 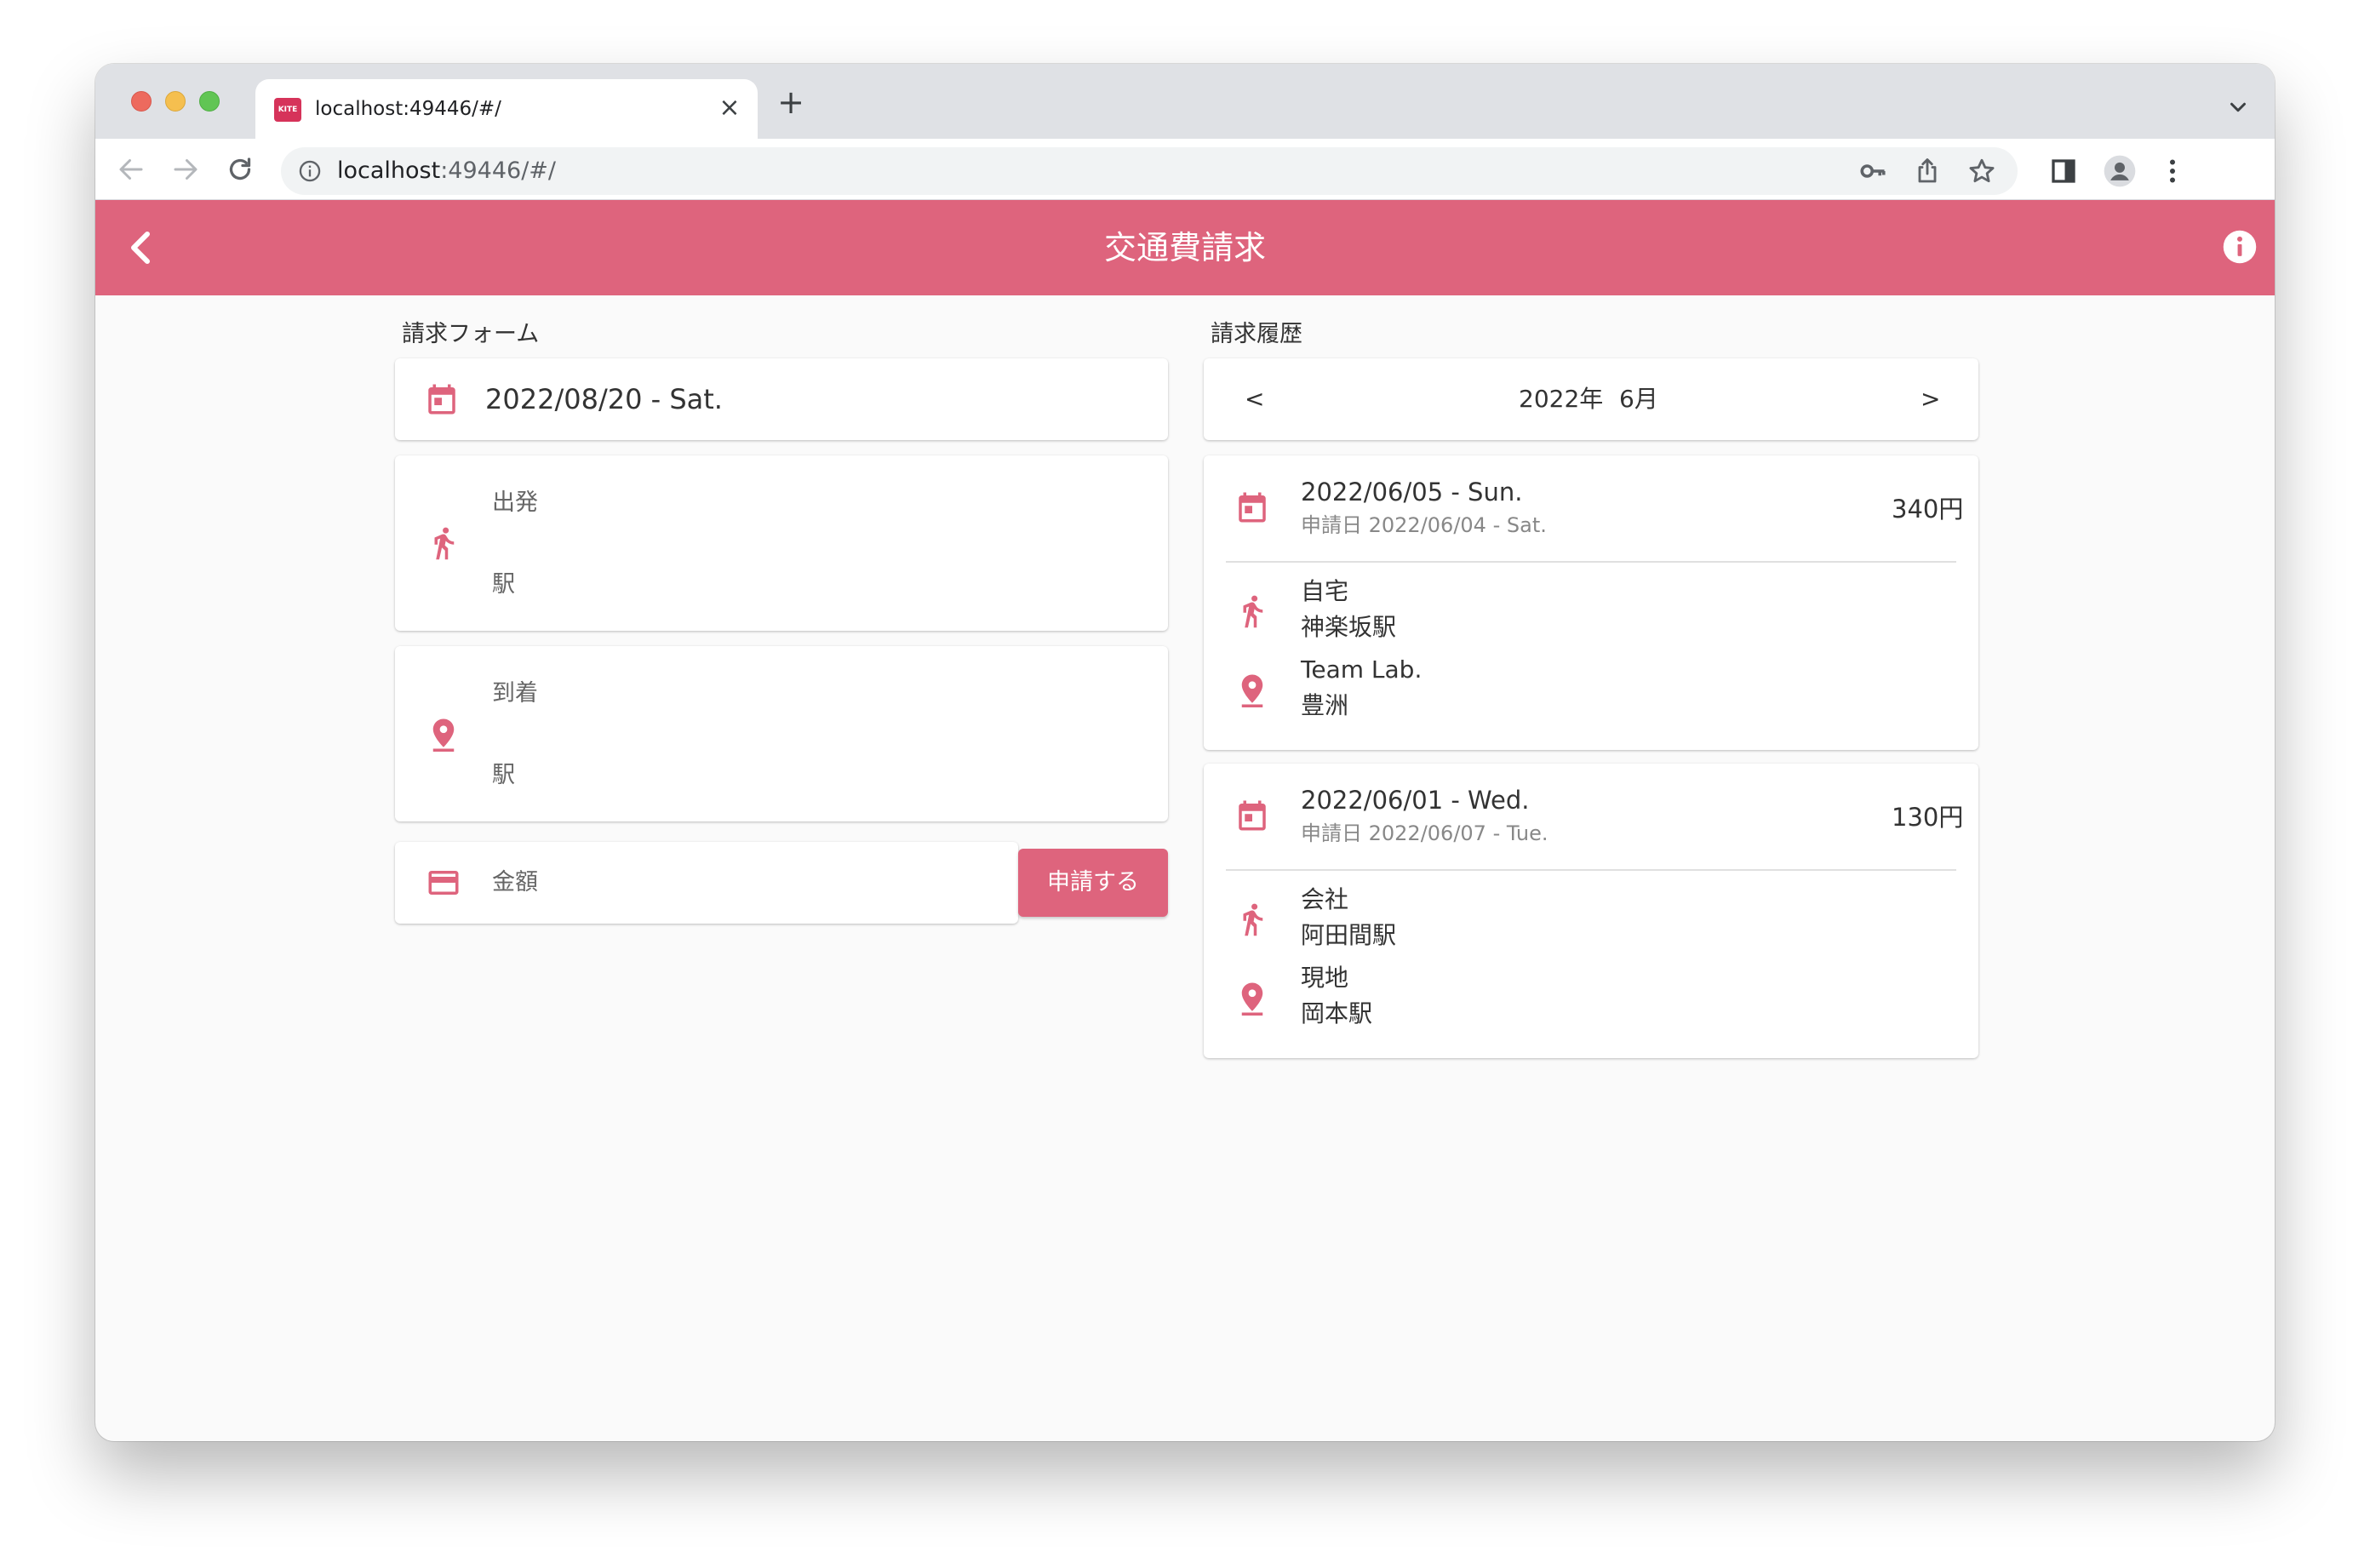 What do you see at coordinates (1349, 627) in the screenshot?
I see `history-from-station: 神楽坂駅` at bounding box center [1349, 627].